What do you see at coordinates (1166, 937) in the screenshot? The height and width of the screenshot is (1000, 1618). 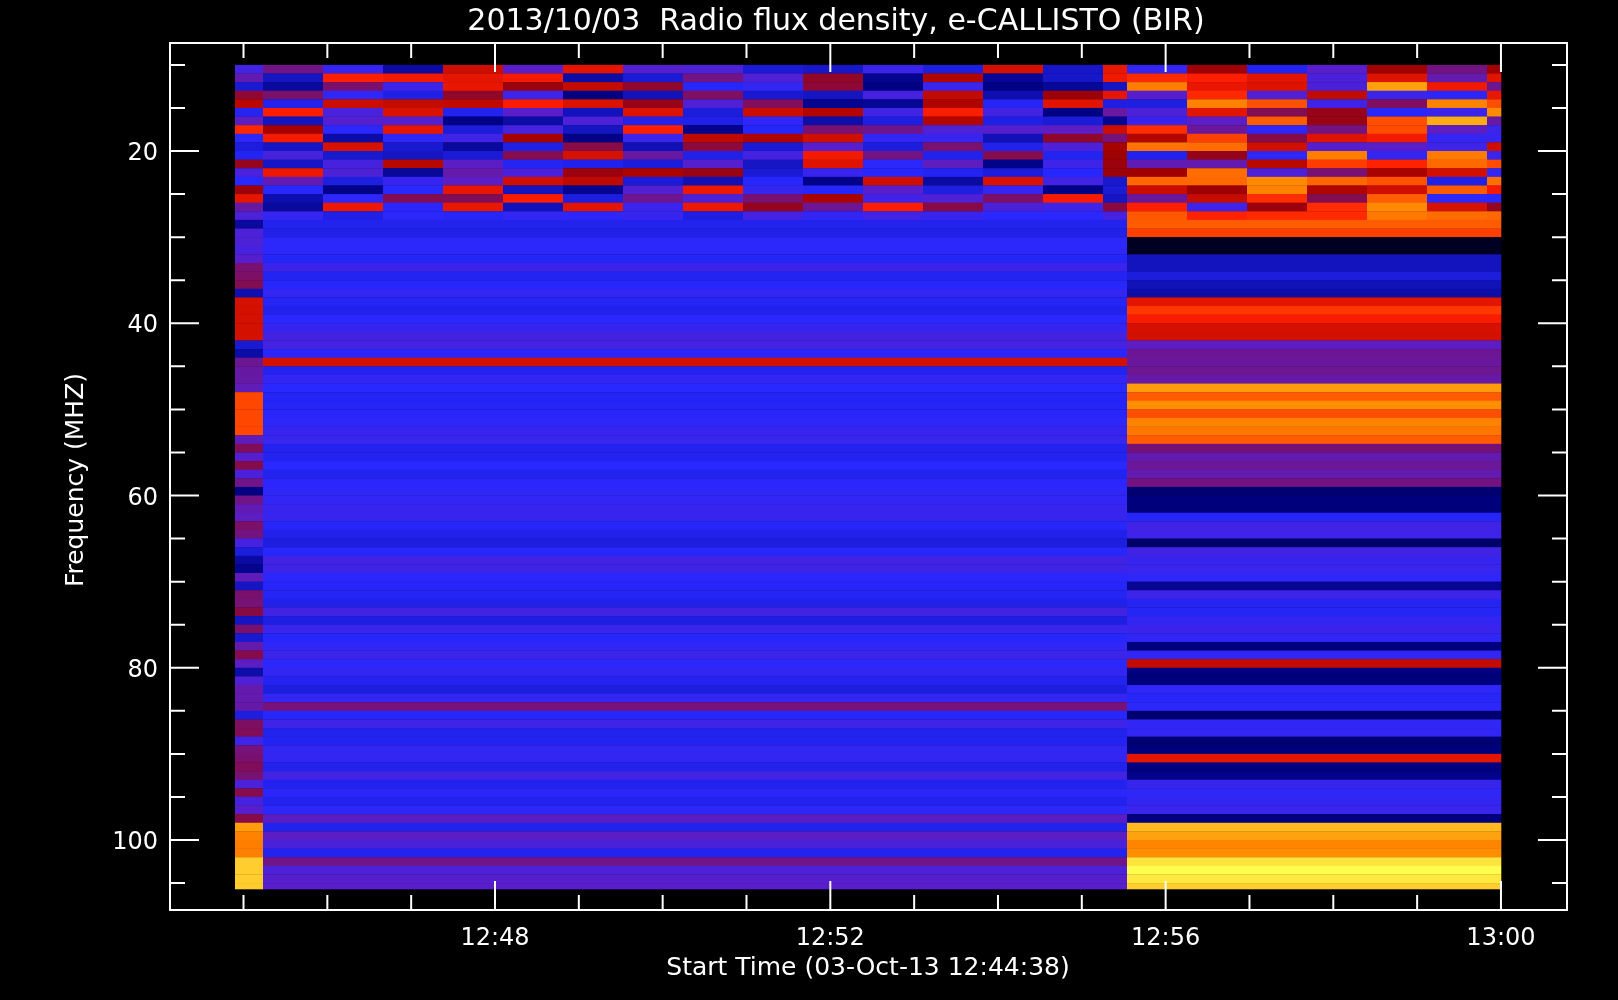 I see `tick-label: 12:56` at bounding box center [1166, 937].